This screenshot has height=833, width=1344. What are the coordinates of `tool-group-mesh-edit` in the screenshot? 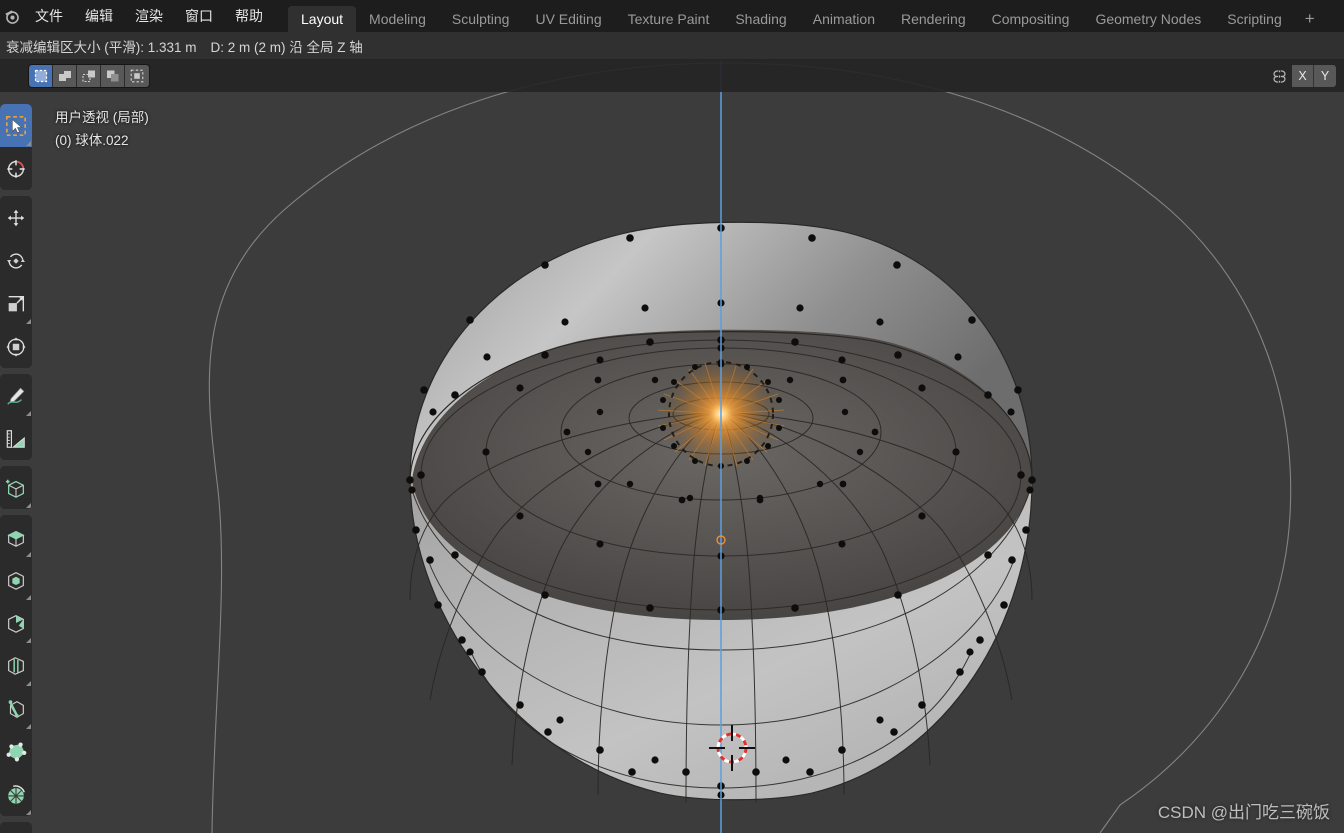 It's located at (16, 665).